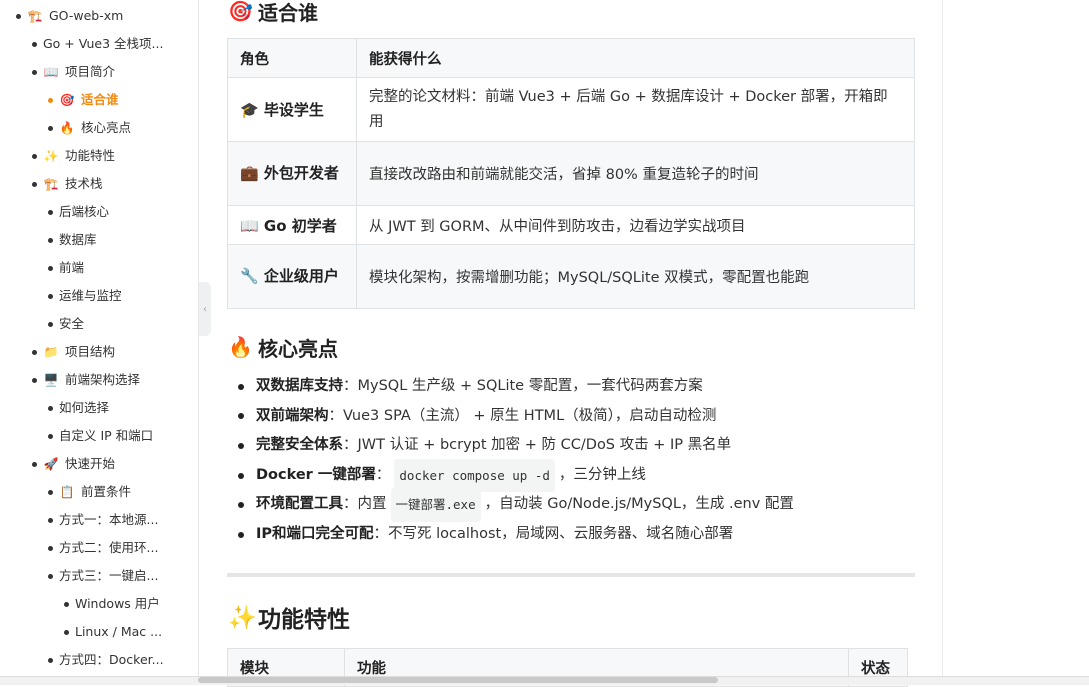  I want to click on sidebar-item: 安全, so click(66, 324).